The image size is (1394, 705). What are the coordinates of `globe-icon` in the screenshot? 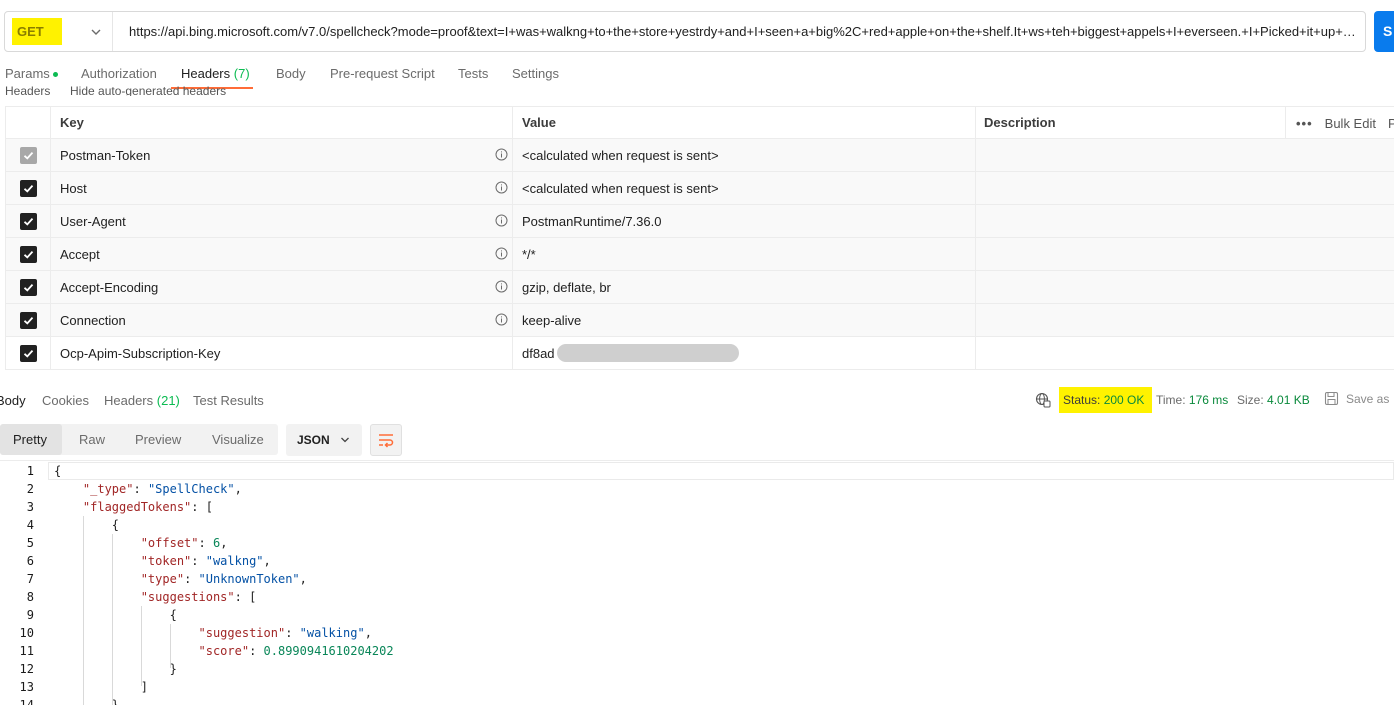 It's located at (1043, 400).